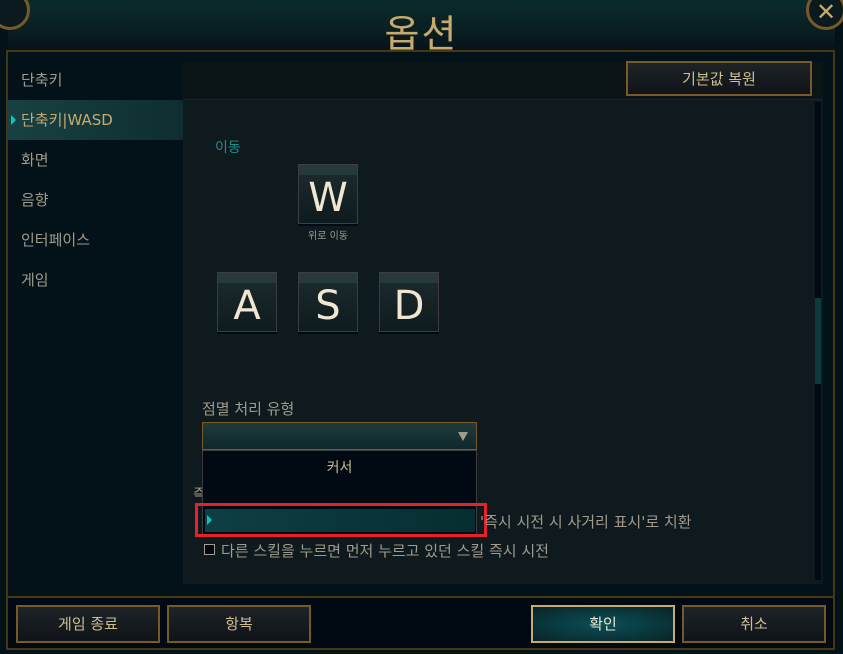 This screenshot has height=654, width=843. I want to click on quickcast-override-checkbox, so click(209, 549).